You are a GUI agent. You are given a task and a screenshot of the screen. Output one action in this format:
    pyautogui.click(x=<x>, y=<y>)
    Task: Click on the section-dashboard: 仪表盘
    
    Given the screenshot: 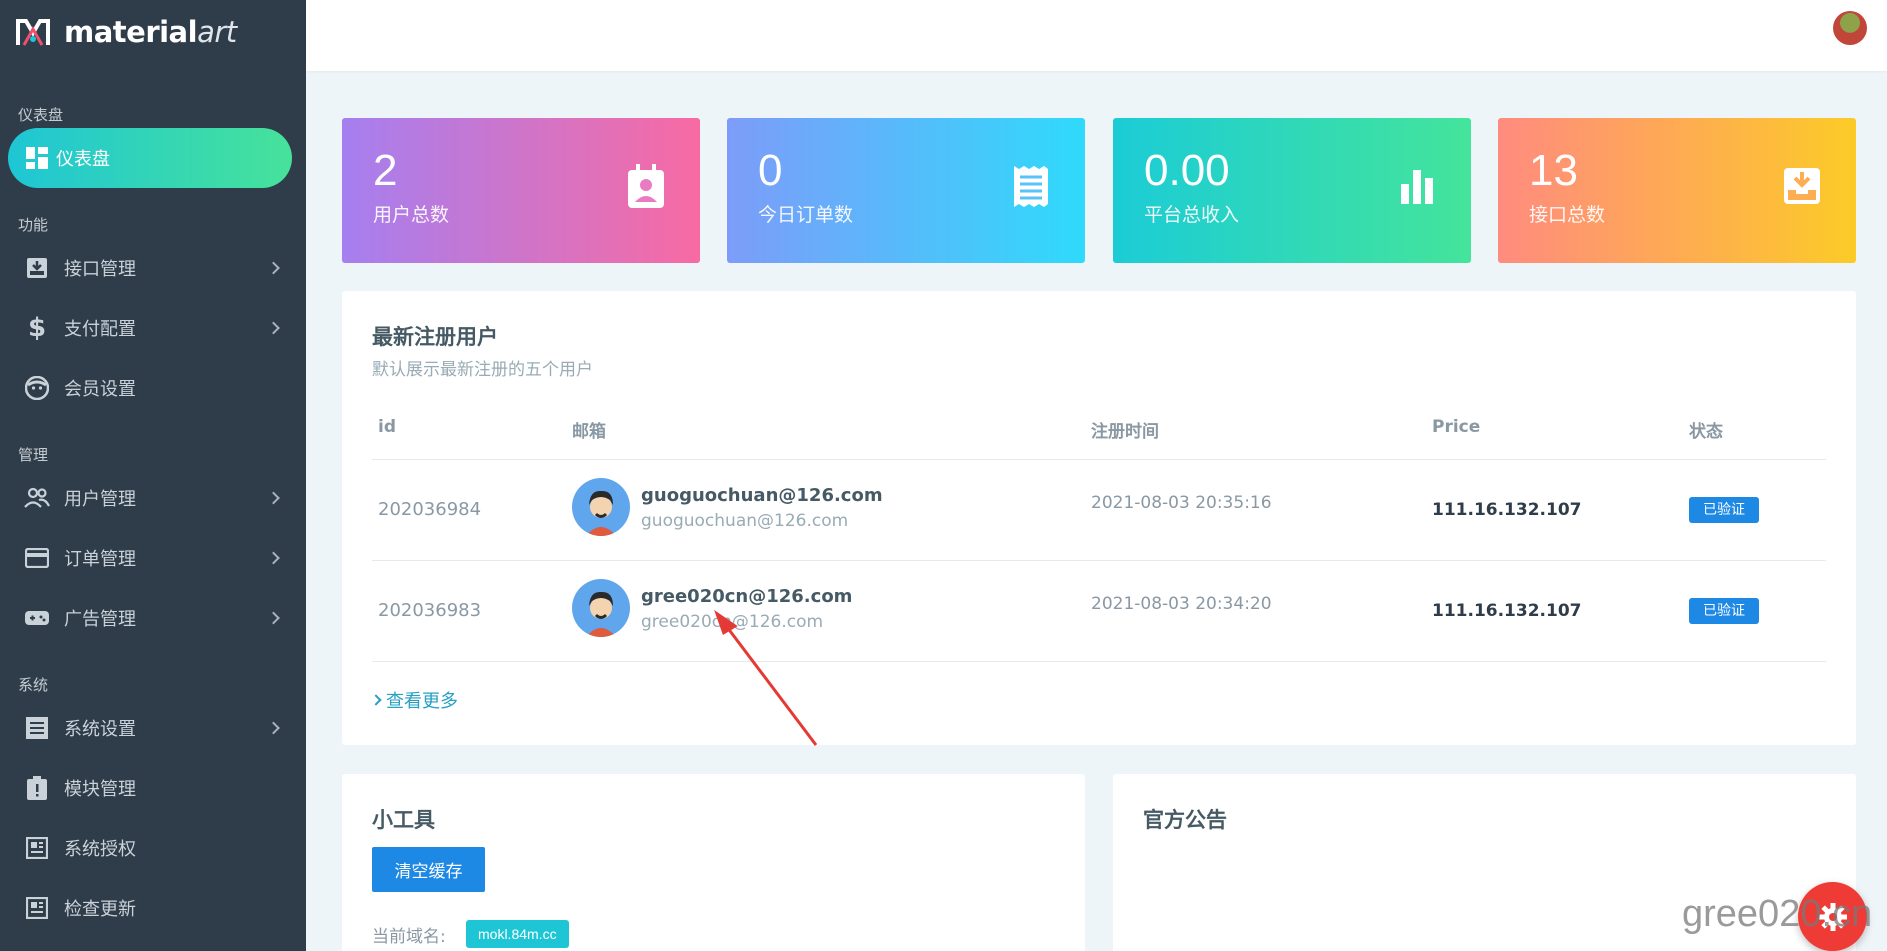 What is the action you would take?
    pyautogui.click(x=41, y=115)
    